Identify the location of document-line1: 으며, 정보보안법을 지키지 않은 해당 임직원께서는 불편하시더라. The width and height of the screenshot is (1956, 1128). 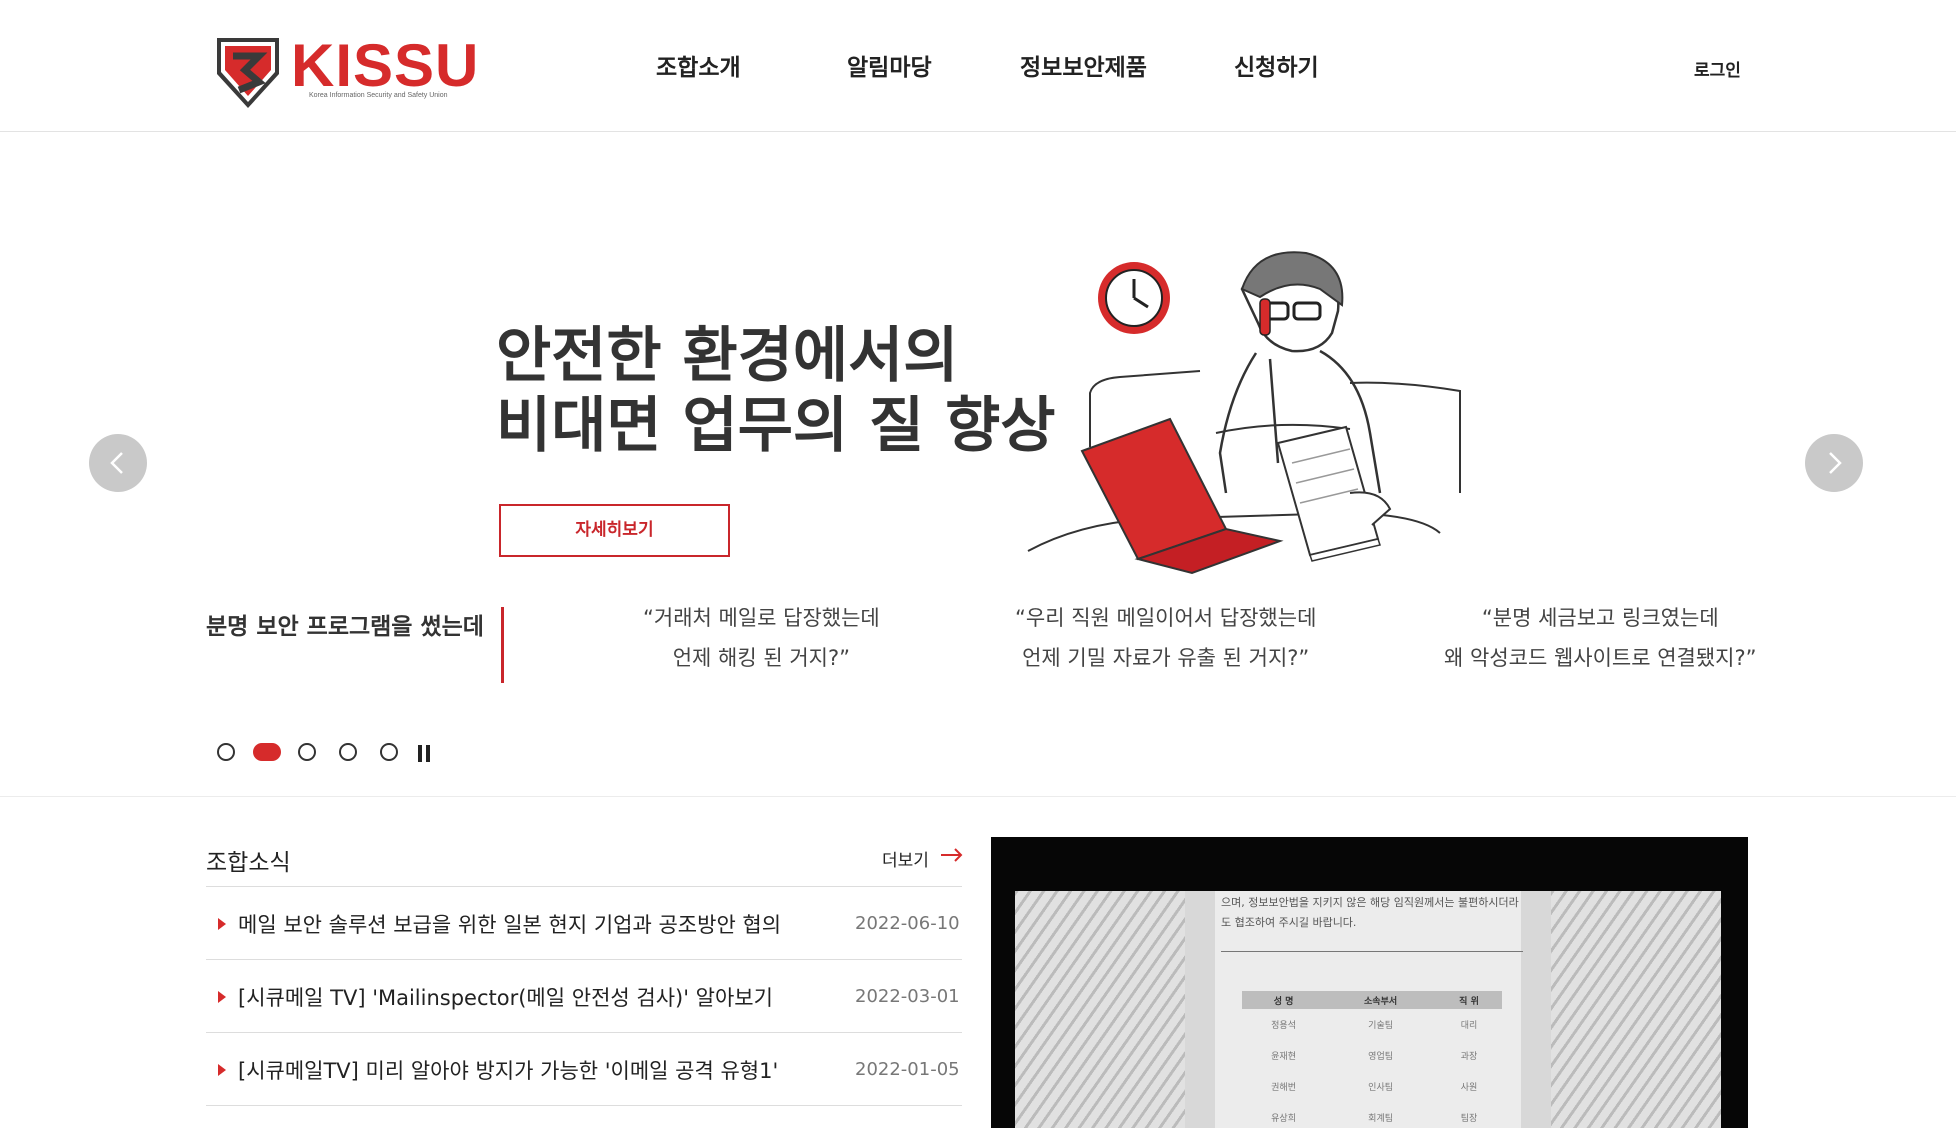
(1370, 902).